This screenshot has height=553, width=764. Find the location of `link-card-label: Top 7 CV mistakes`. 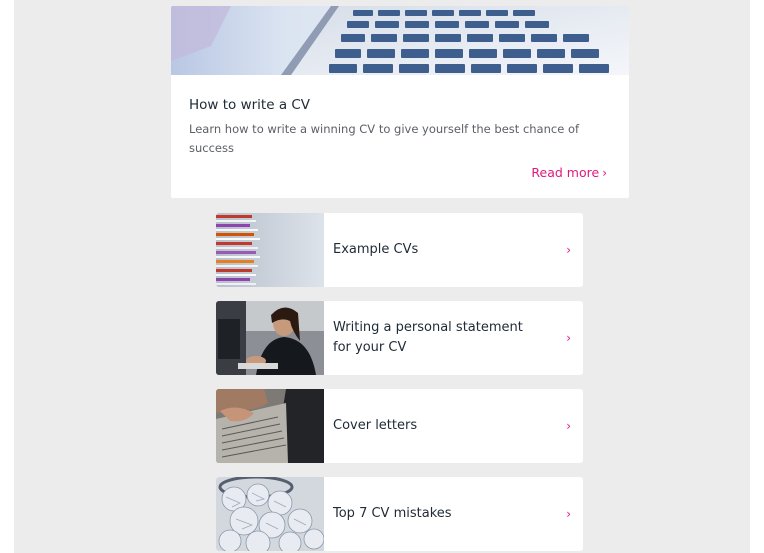

link-card-label: Top 7 CV mistakes is located at coordinates (392, 513).